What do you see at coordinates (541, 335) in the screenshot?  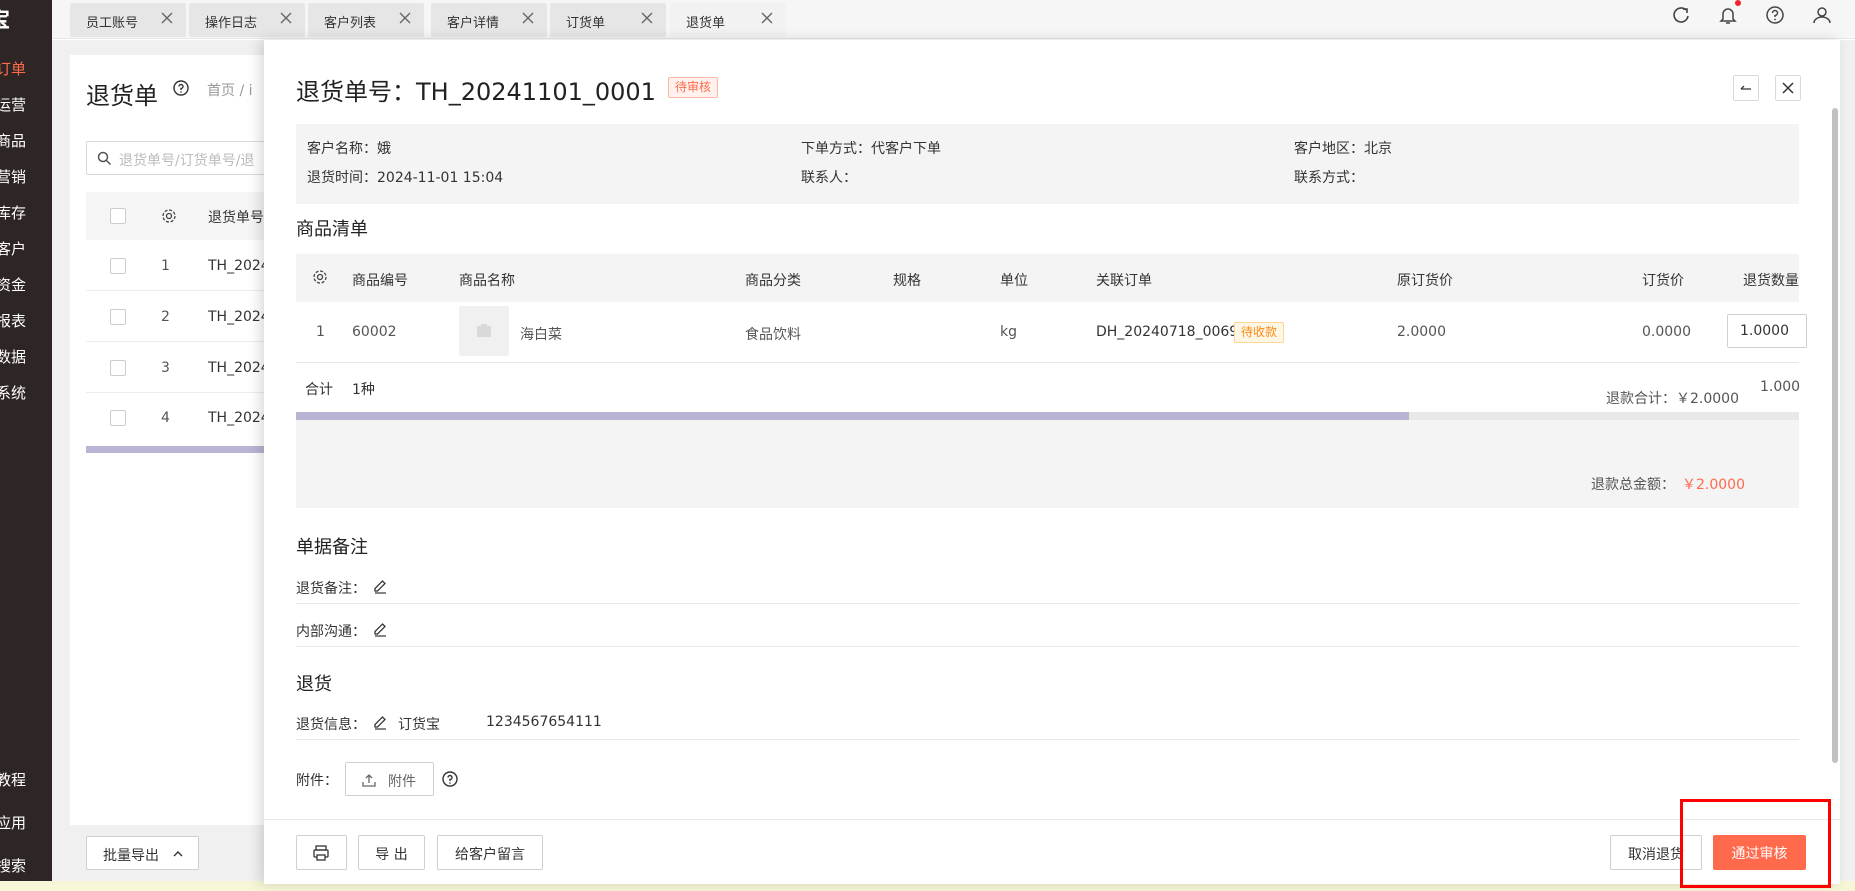 I see `product-name: 海白菜` at bounding box center [541, 335].